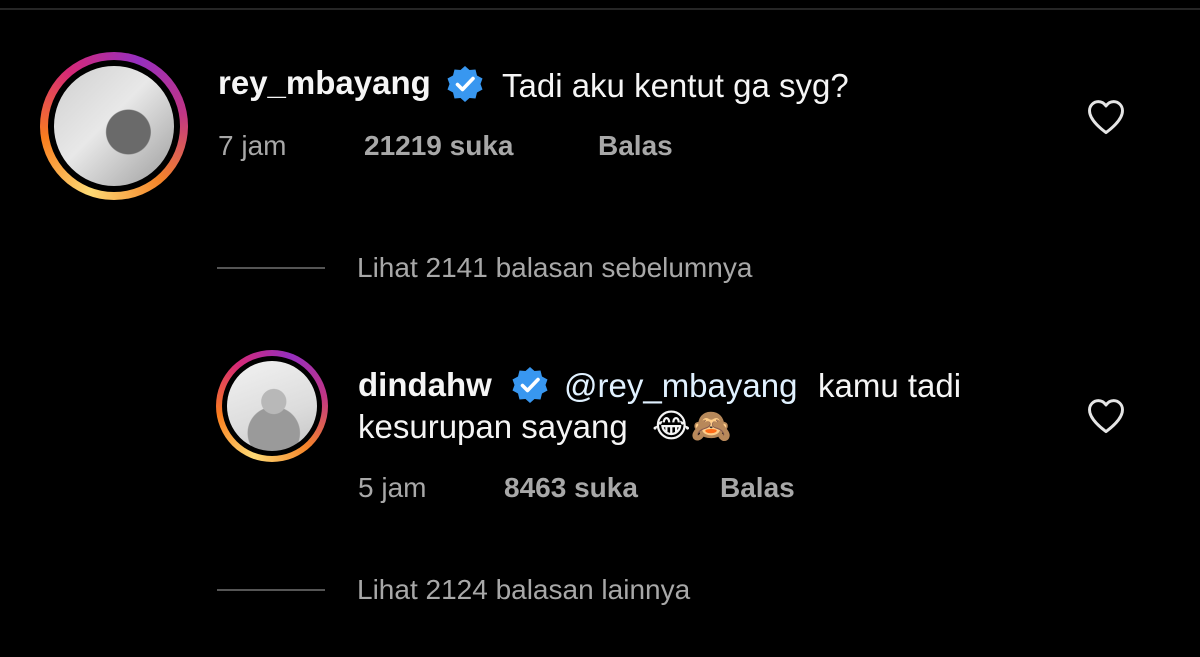 The width and height of the screenshot is (1200, 657). I want to click on username: rey_mbayang, so click(324, 83).